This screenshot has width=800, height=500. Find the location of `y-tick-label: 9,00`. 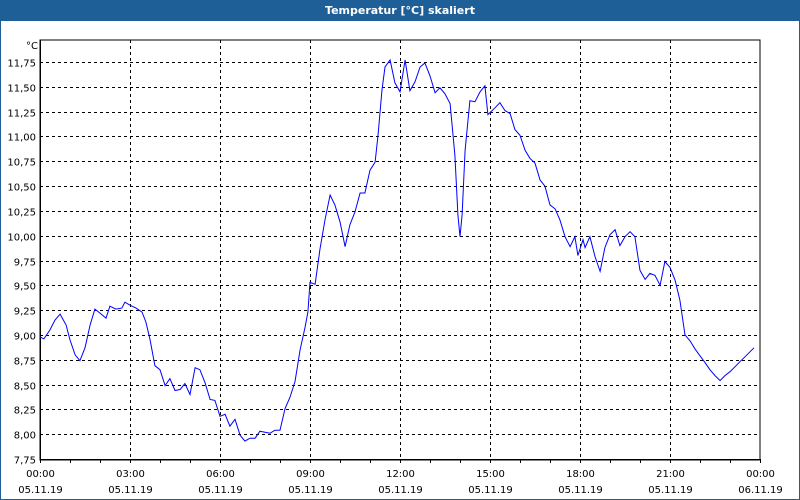

y-tick-label: 9,00 is located at coordinates (25, 337).